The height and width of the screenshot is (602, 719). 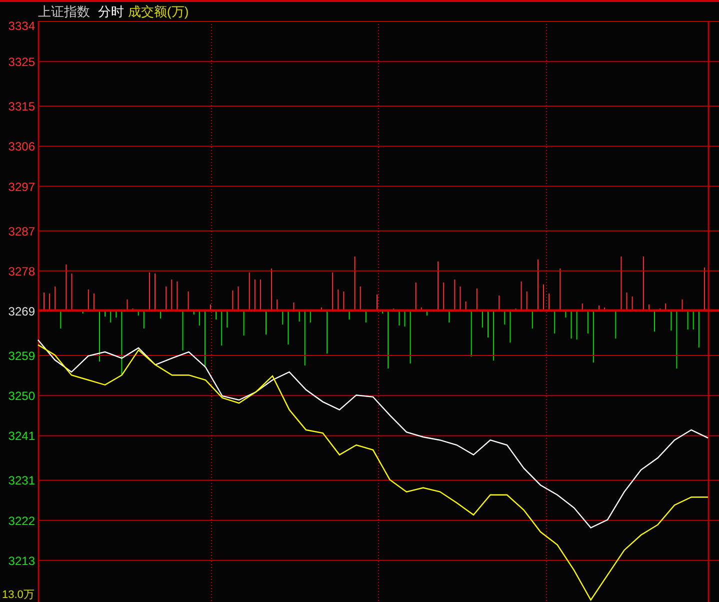 I want to click on axis-tick-label: 3259, so click(x=21, y=356).